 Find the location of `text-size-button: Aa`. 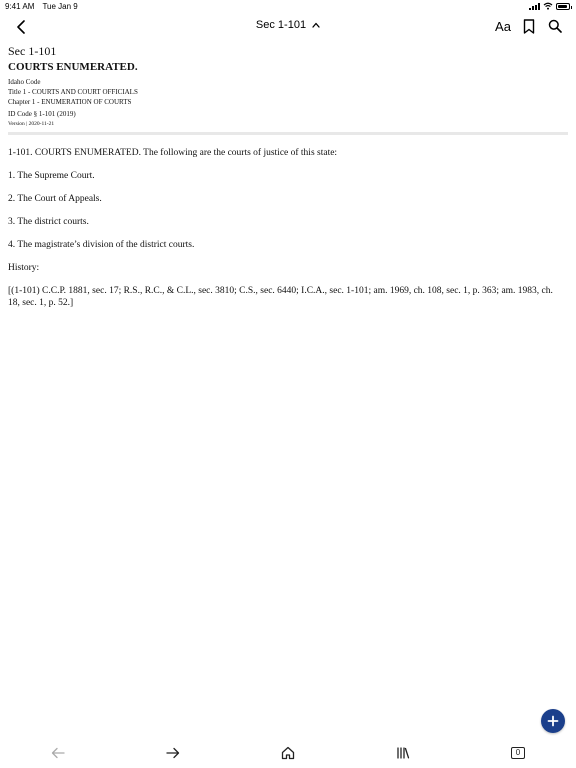

text-size-button: Aa is located at coordinates (503, 26).